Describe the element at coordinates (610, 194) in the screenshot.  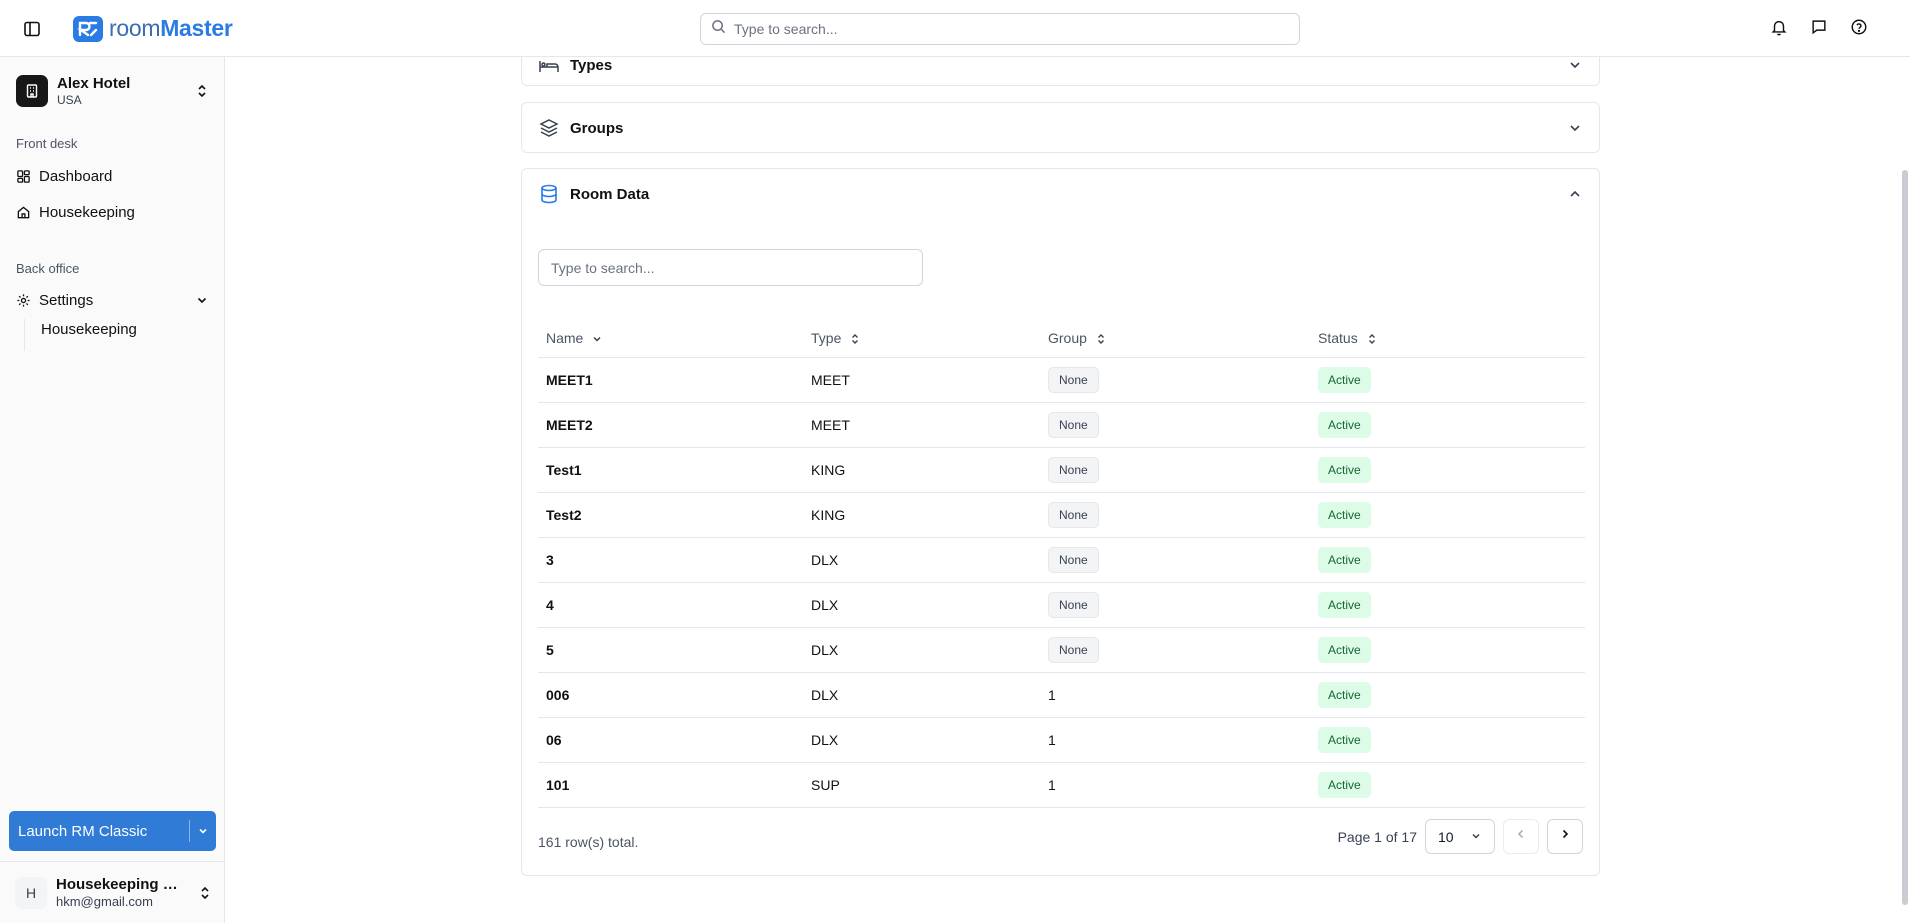
I see `room-data-title: Room Data` at that location.